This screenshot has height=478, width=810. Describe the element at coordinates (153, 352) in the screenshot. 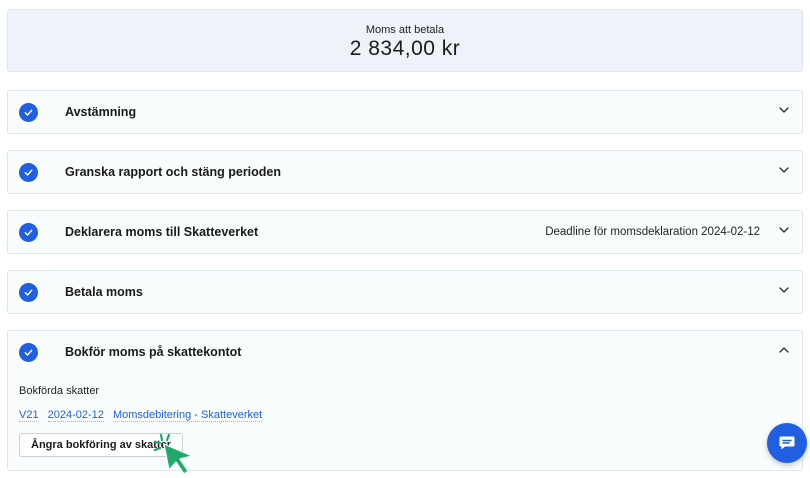

I see `step-title: Bokför moms på skattekontot` at that location.